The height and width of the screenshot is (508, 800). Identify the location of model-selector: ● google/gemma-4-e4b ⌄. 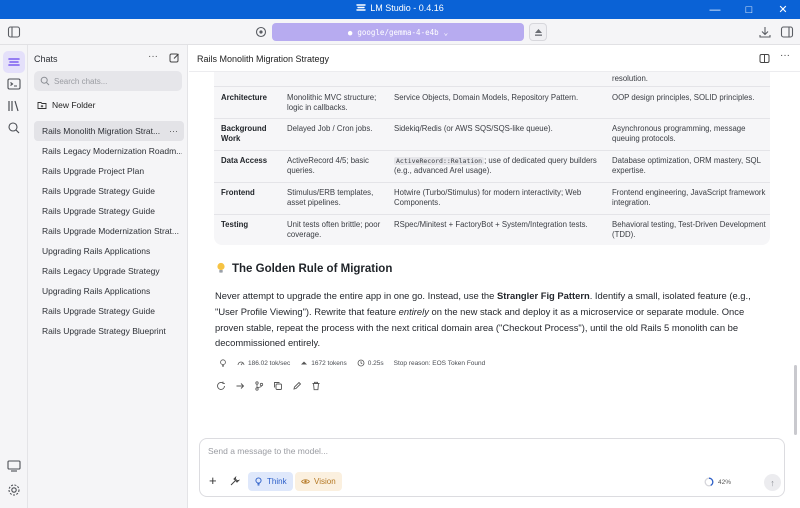
(398, 32).